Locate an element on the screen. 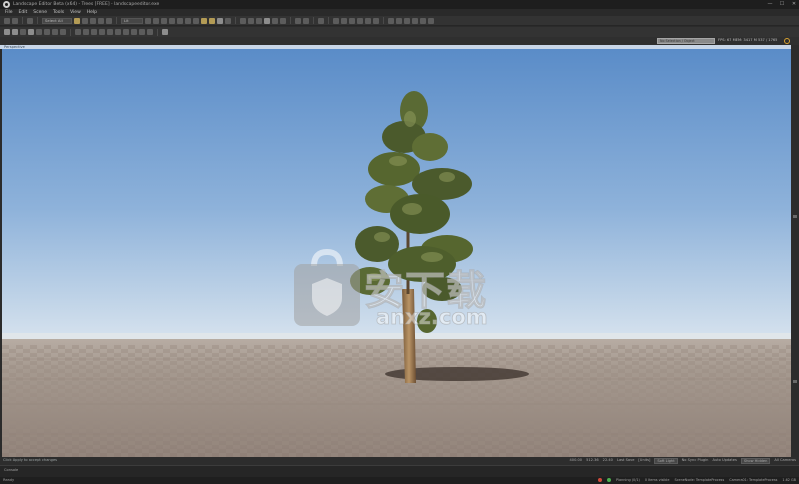 The width and height of the screenshot is (799, 484). view-mode-dropdown: Lit is located at coordinates (132, 20).